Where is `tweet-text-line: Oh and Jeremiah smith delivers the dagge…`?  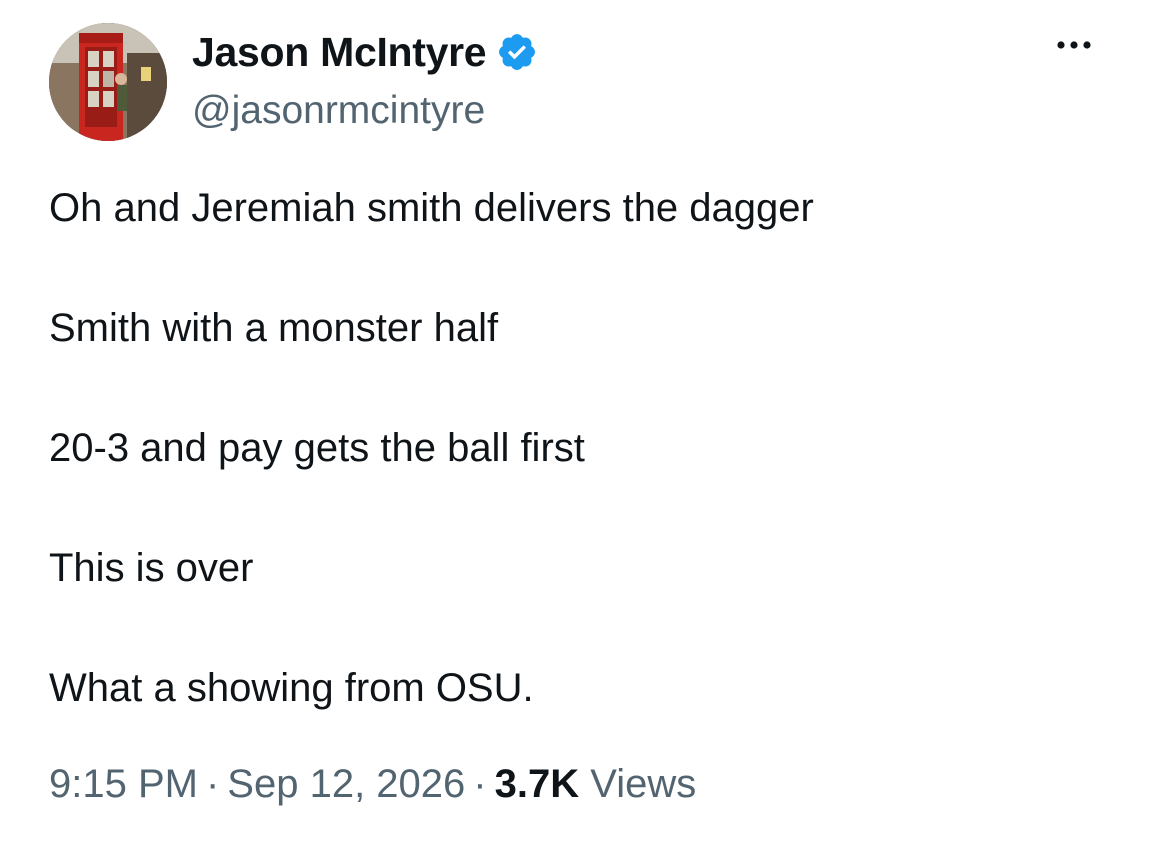 tweet-text-line: Oh and Jeremiah smith delivers the dagge… is located at coordinates (431, 208).